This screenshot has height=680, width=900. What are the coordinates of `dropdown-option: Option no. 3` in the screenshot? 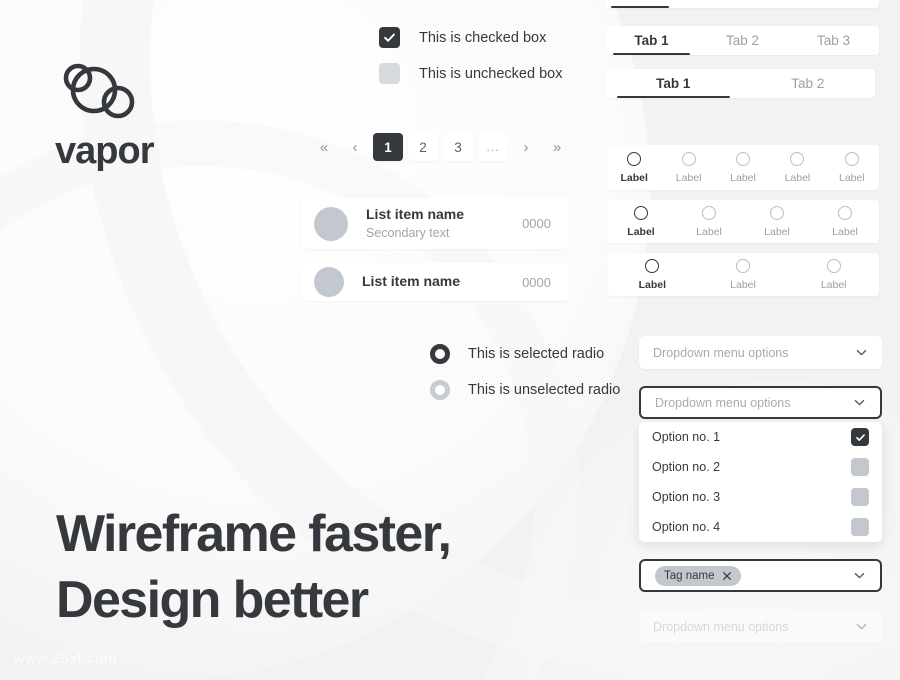 It's located at (760, 497).